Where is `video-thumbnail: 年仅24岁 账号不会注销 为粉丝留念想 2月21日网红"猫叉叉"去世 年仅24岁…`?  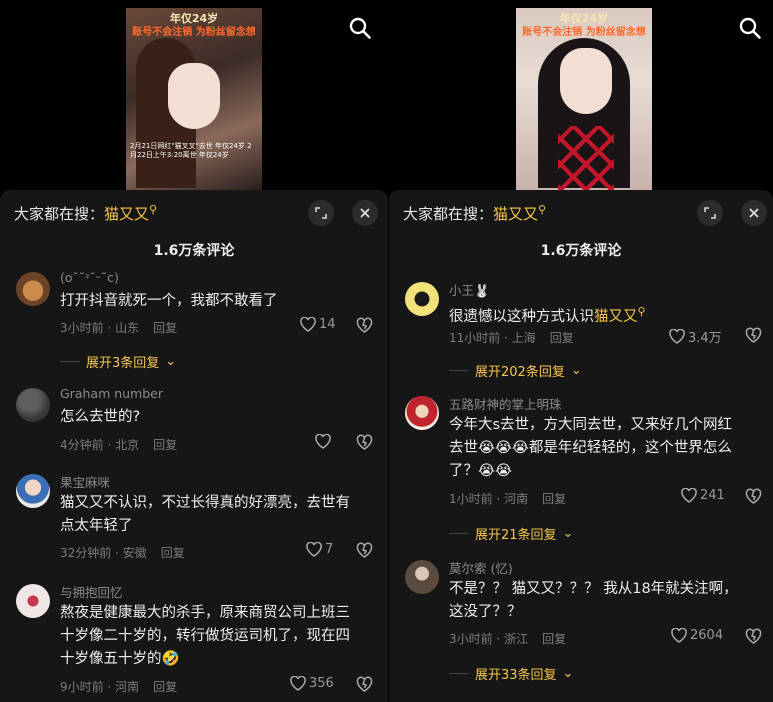 video-thumbnail: 年仅24岁 账号不会注销 为粉丝留念想 2月21日网红"猫叉叉"去世 年仅24岁… is located at coordinates (194, 99).